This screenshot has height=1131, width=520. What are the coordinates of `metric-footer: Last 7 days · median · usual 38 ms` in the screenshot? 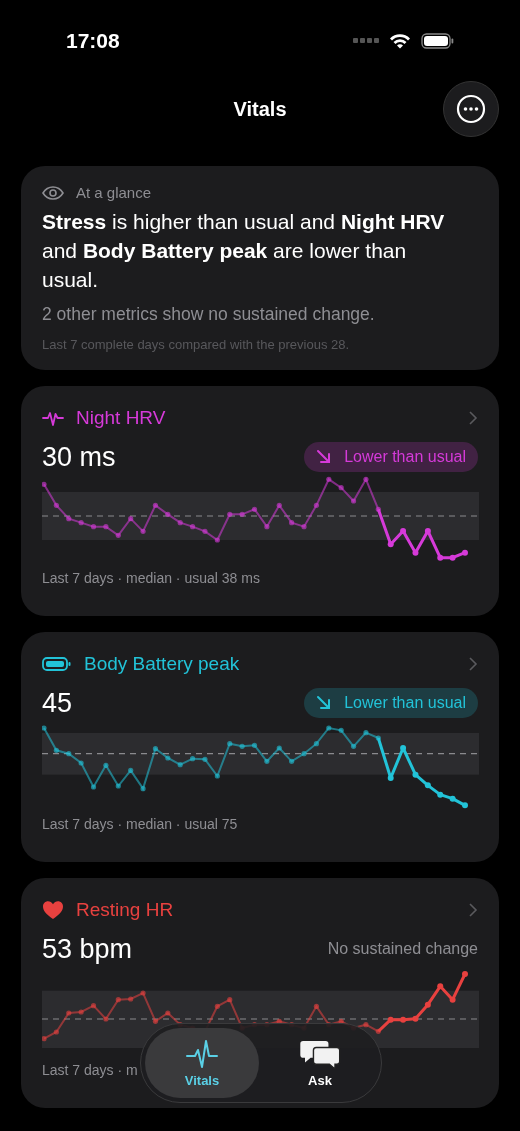 It's located at (260, 578).